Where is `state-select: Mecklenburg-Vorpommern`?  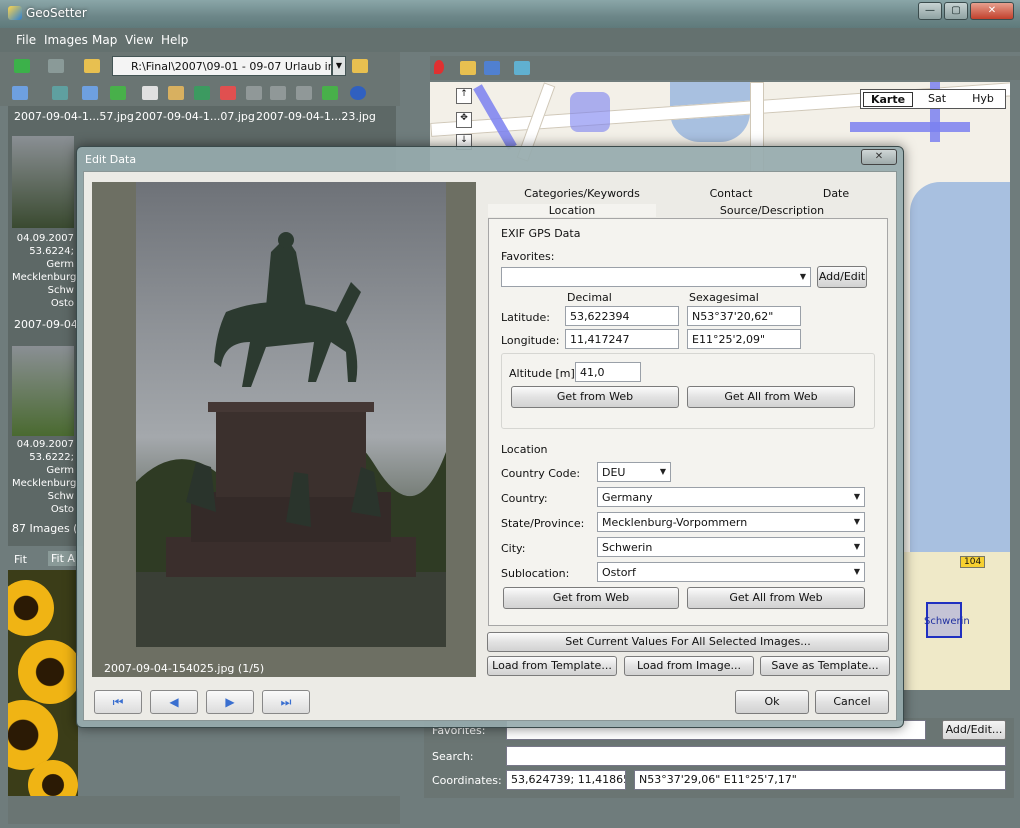
state-select: Mecklenburg-Vorpommern is located at coordinates (731, 522).